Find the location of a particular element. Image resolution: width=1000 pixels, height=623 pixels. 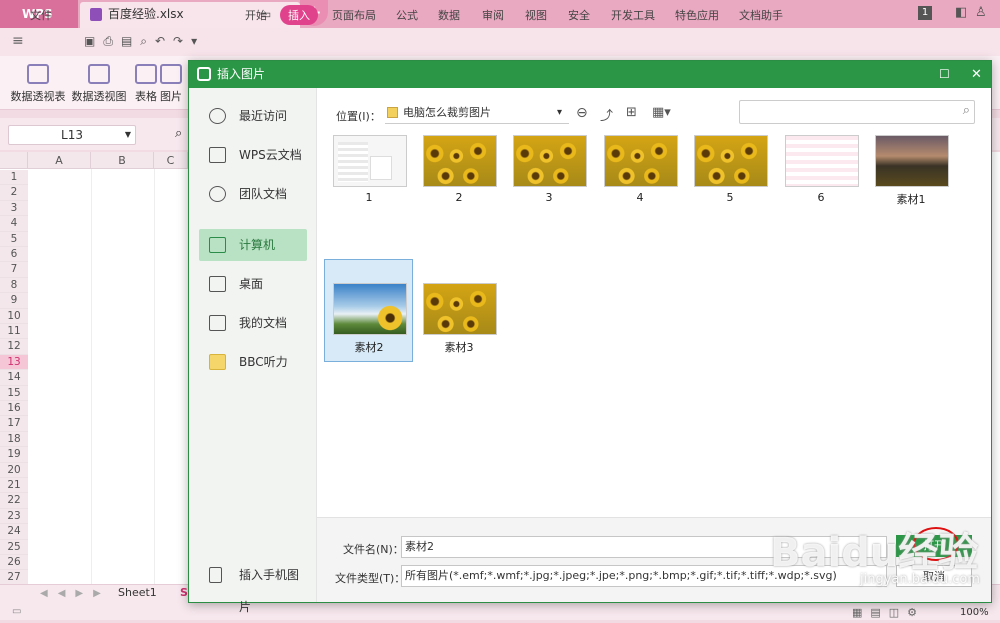

row-header: 1 is located at coordinates (14, 178).